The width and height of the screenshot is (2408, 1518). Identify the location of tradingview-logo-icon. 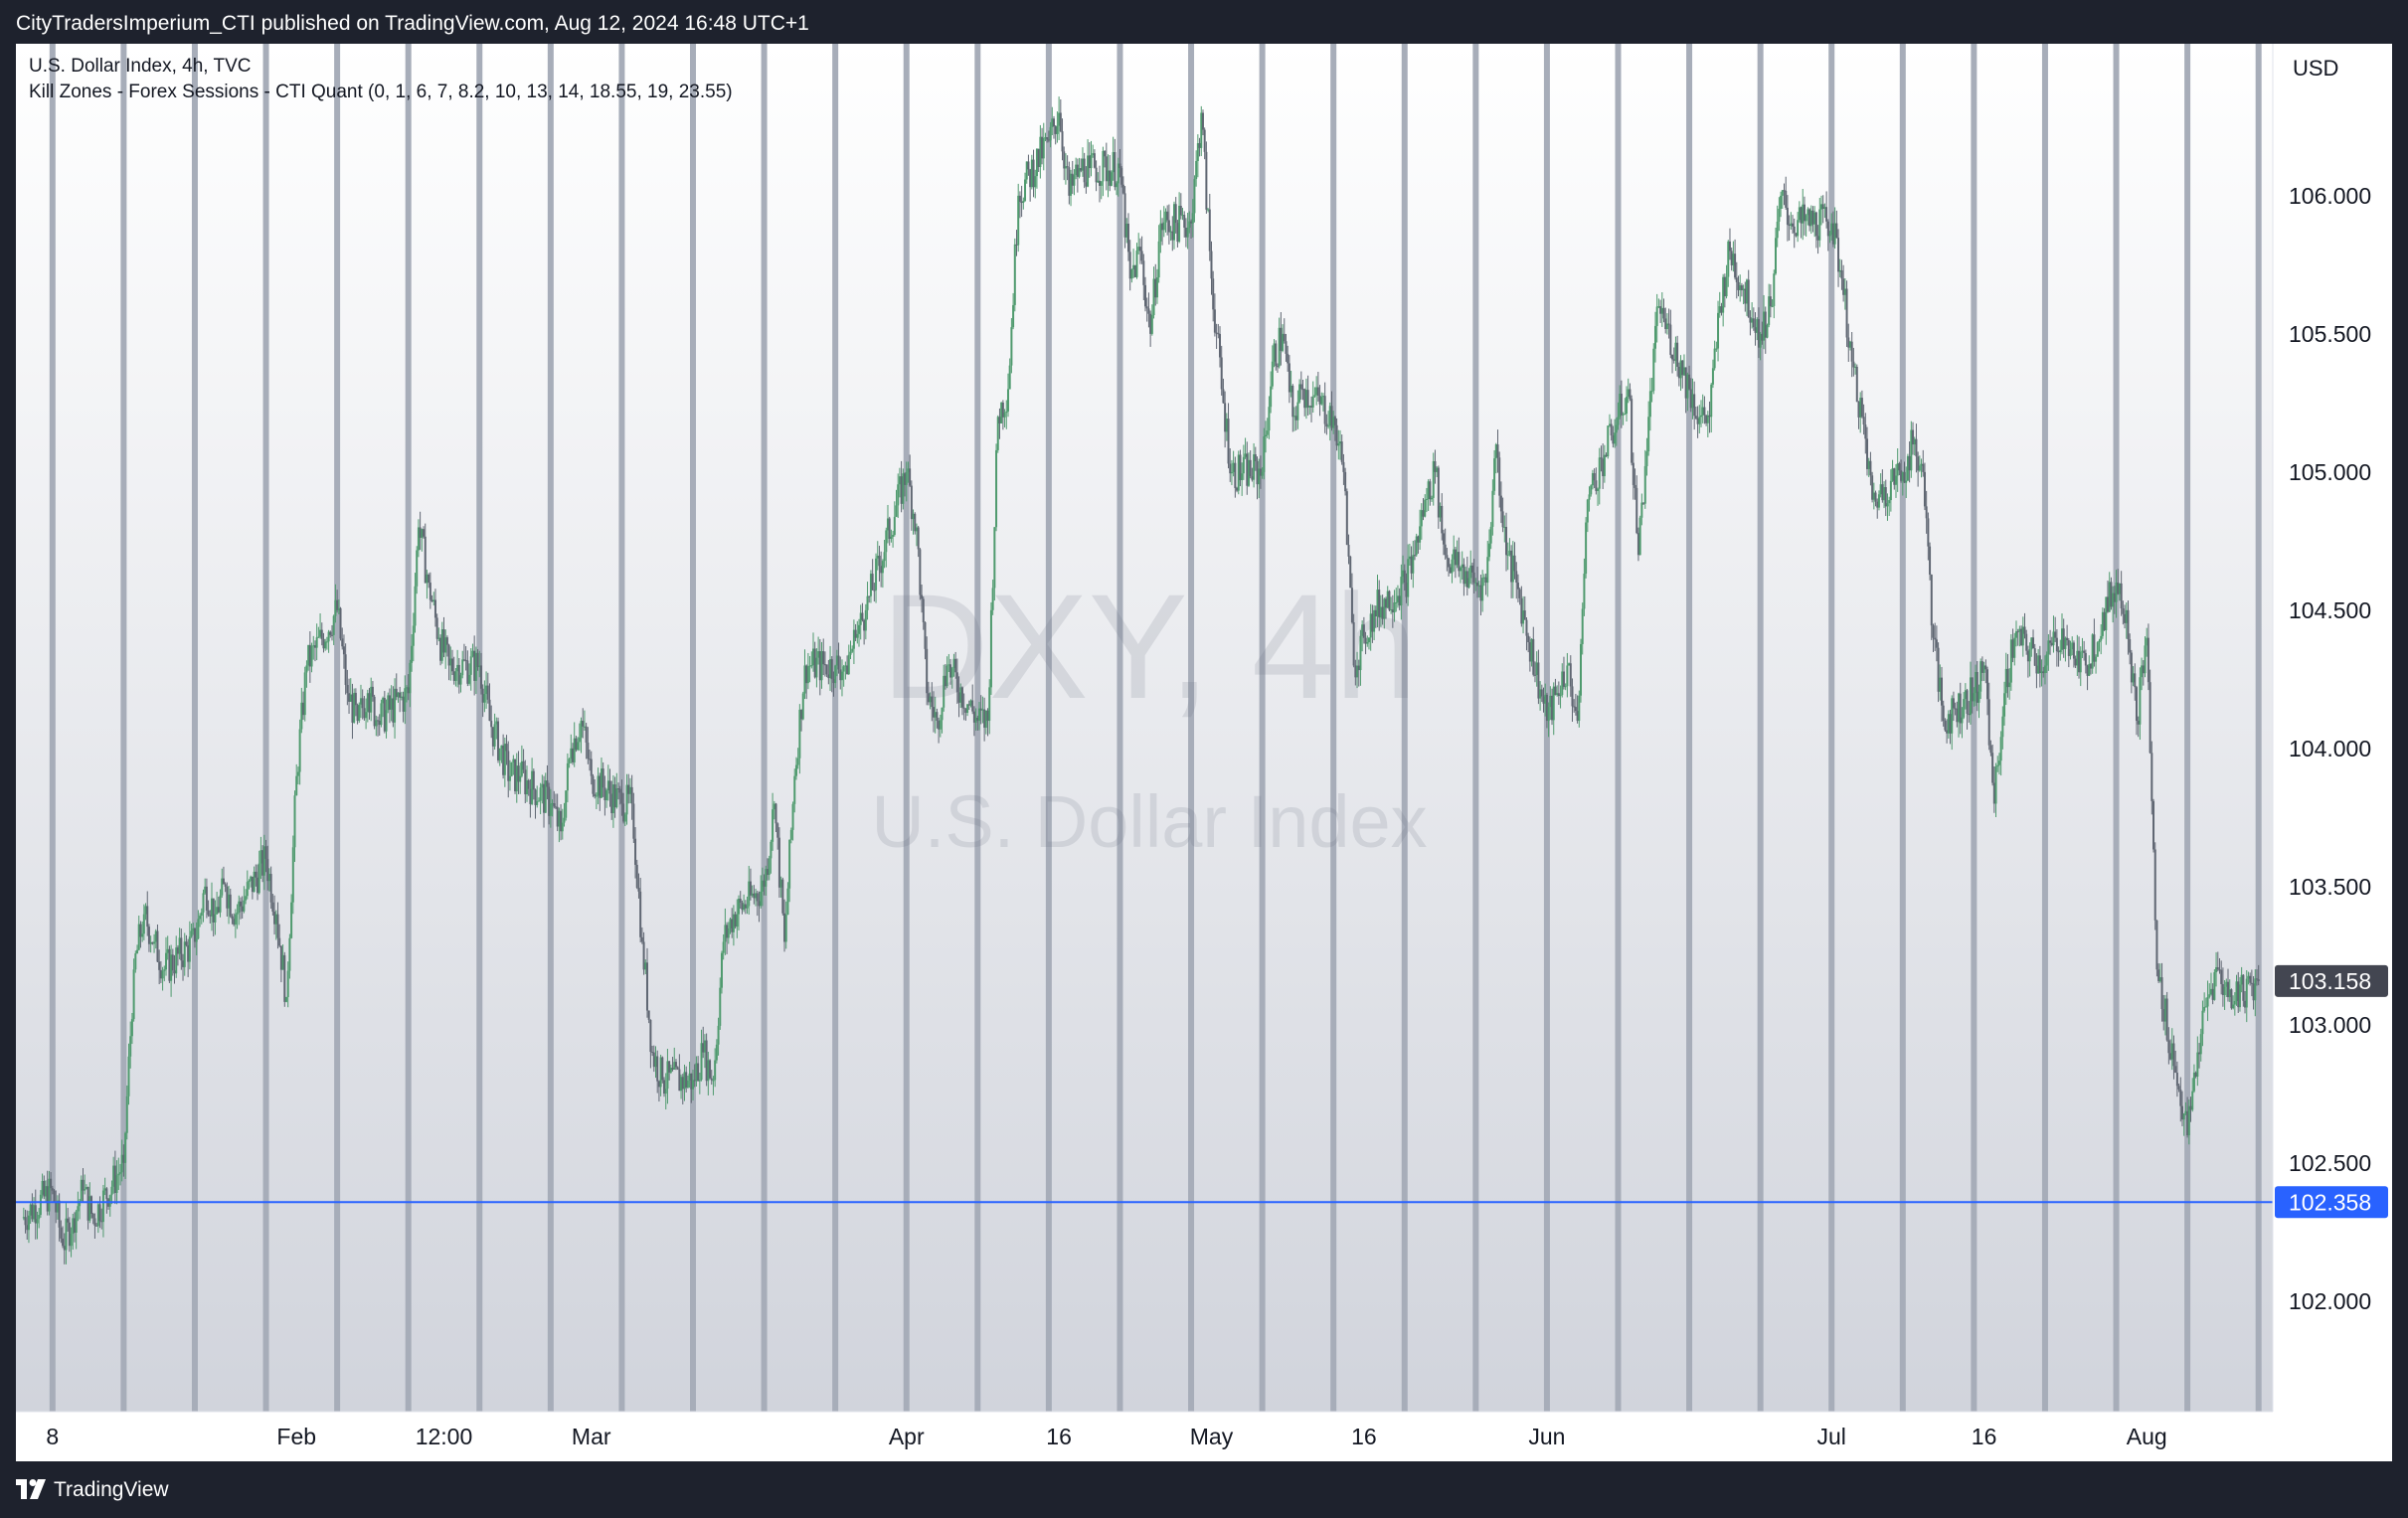
(31, 1489).